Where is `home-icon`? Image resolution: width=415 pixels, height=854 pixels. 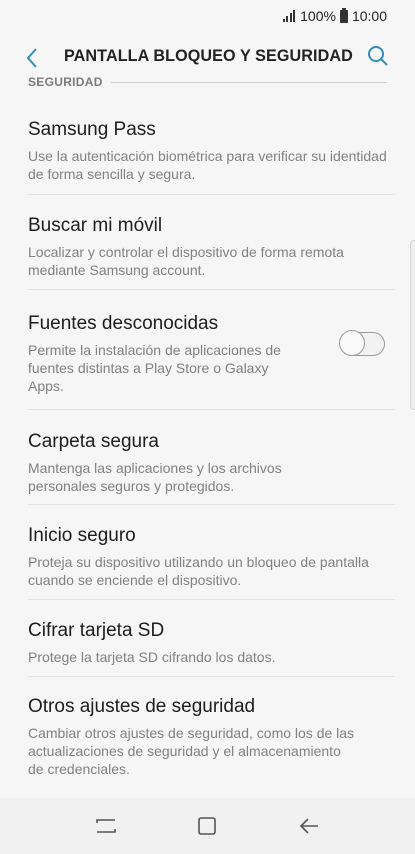
home-icon is located at coordinates (207, 826).